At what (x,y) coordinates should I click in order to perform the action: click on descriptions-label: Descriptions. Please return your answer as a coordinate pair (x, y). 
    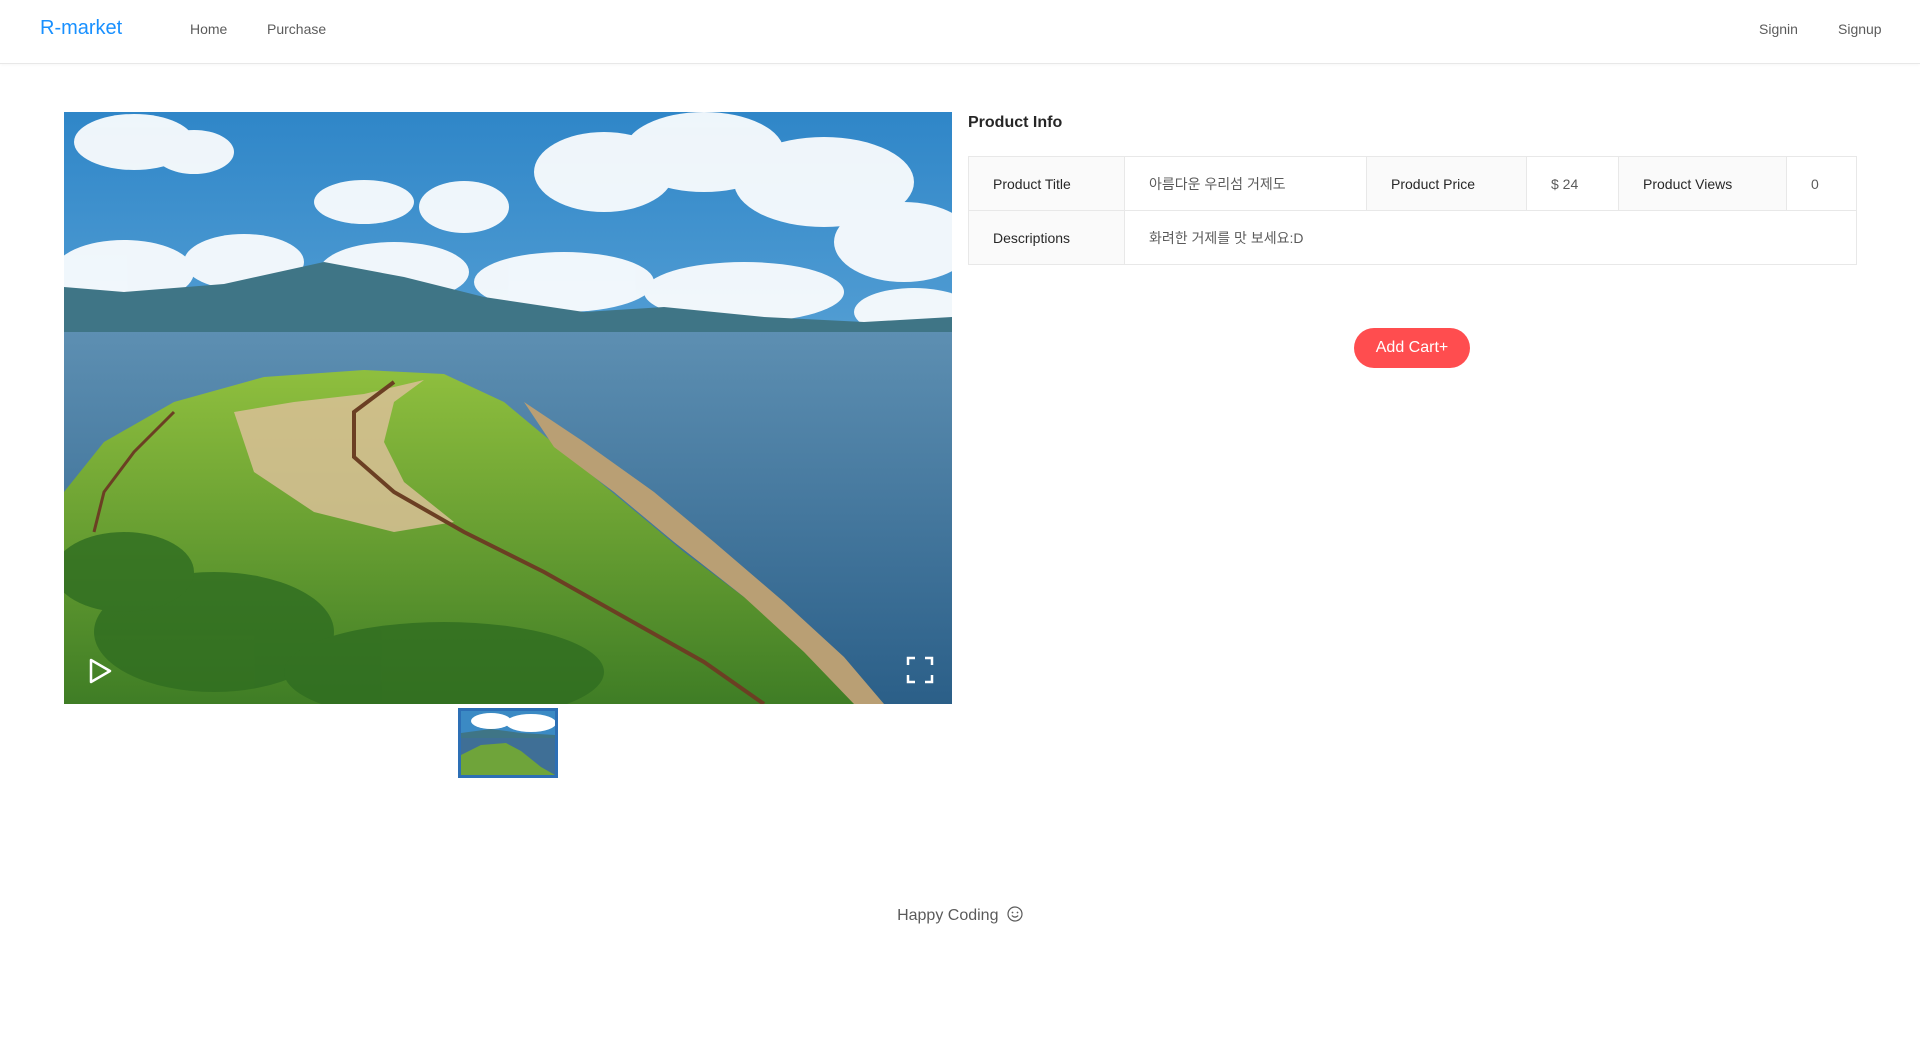
    Looking at the image, I should click on (1046, 237).